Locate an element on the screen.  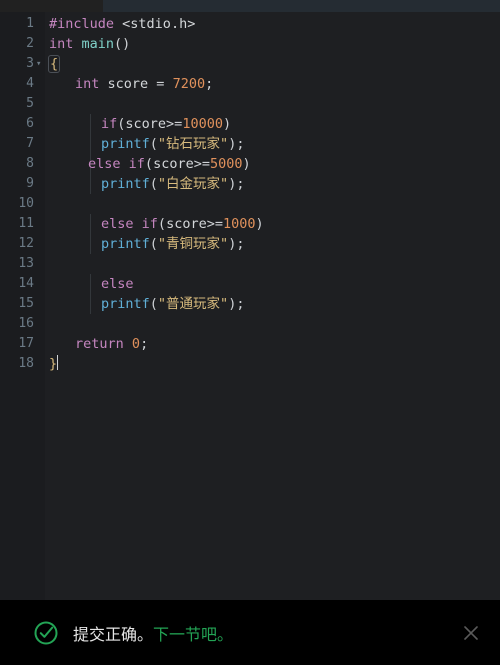
code-line: 2 int main() is located at coordinates (250, 44).